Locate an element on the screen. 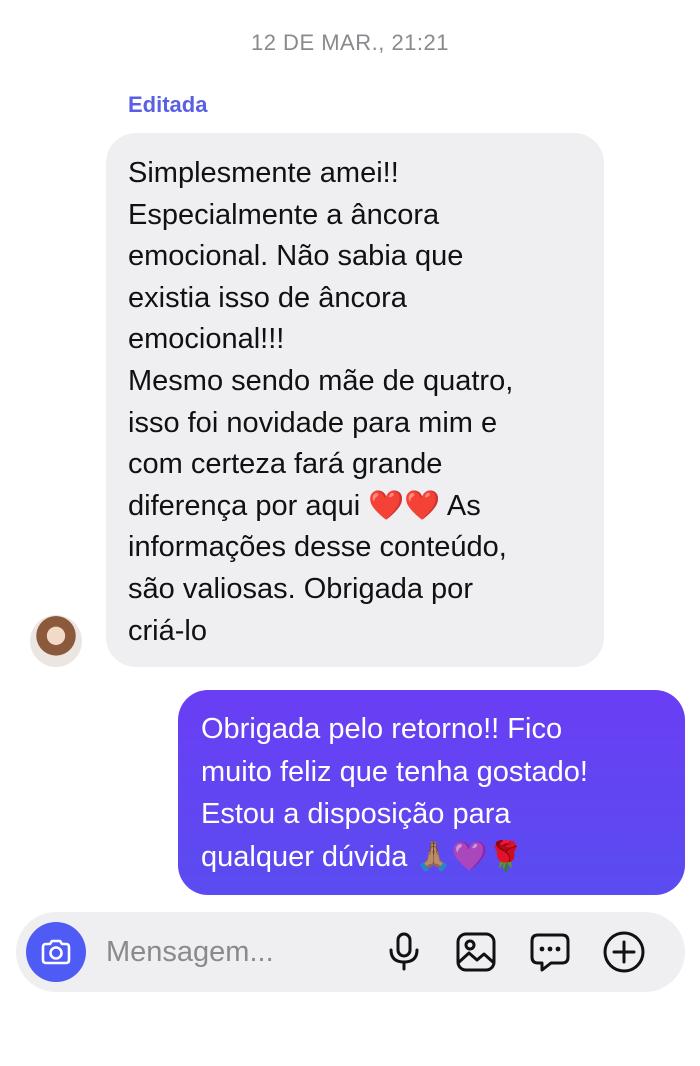 This screenshot has height=1066, width=700. sender-avatar is located at coordinates (56, 641).